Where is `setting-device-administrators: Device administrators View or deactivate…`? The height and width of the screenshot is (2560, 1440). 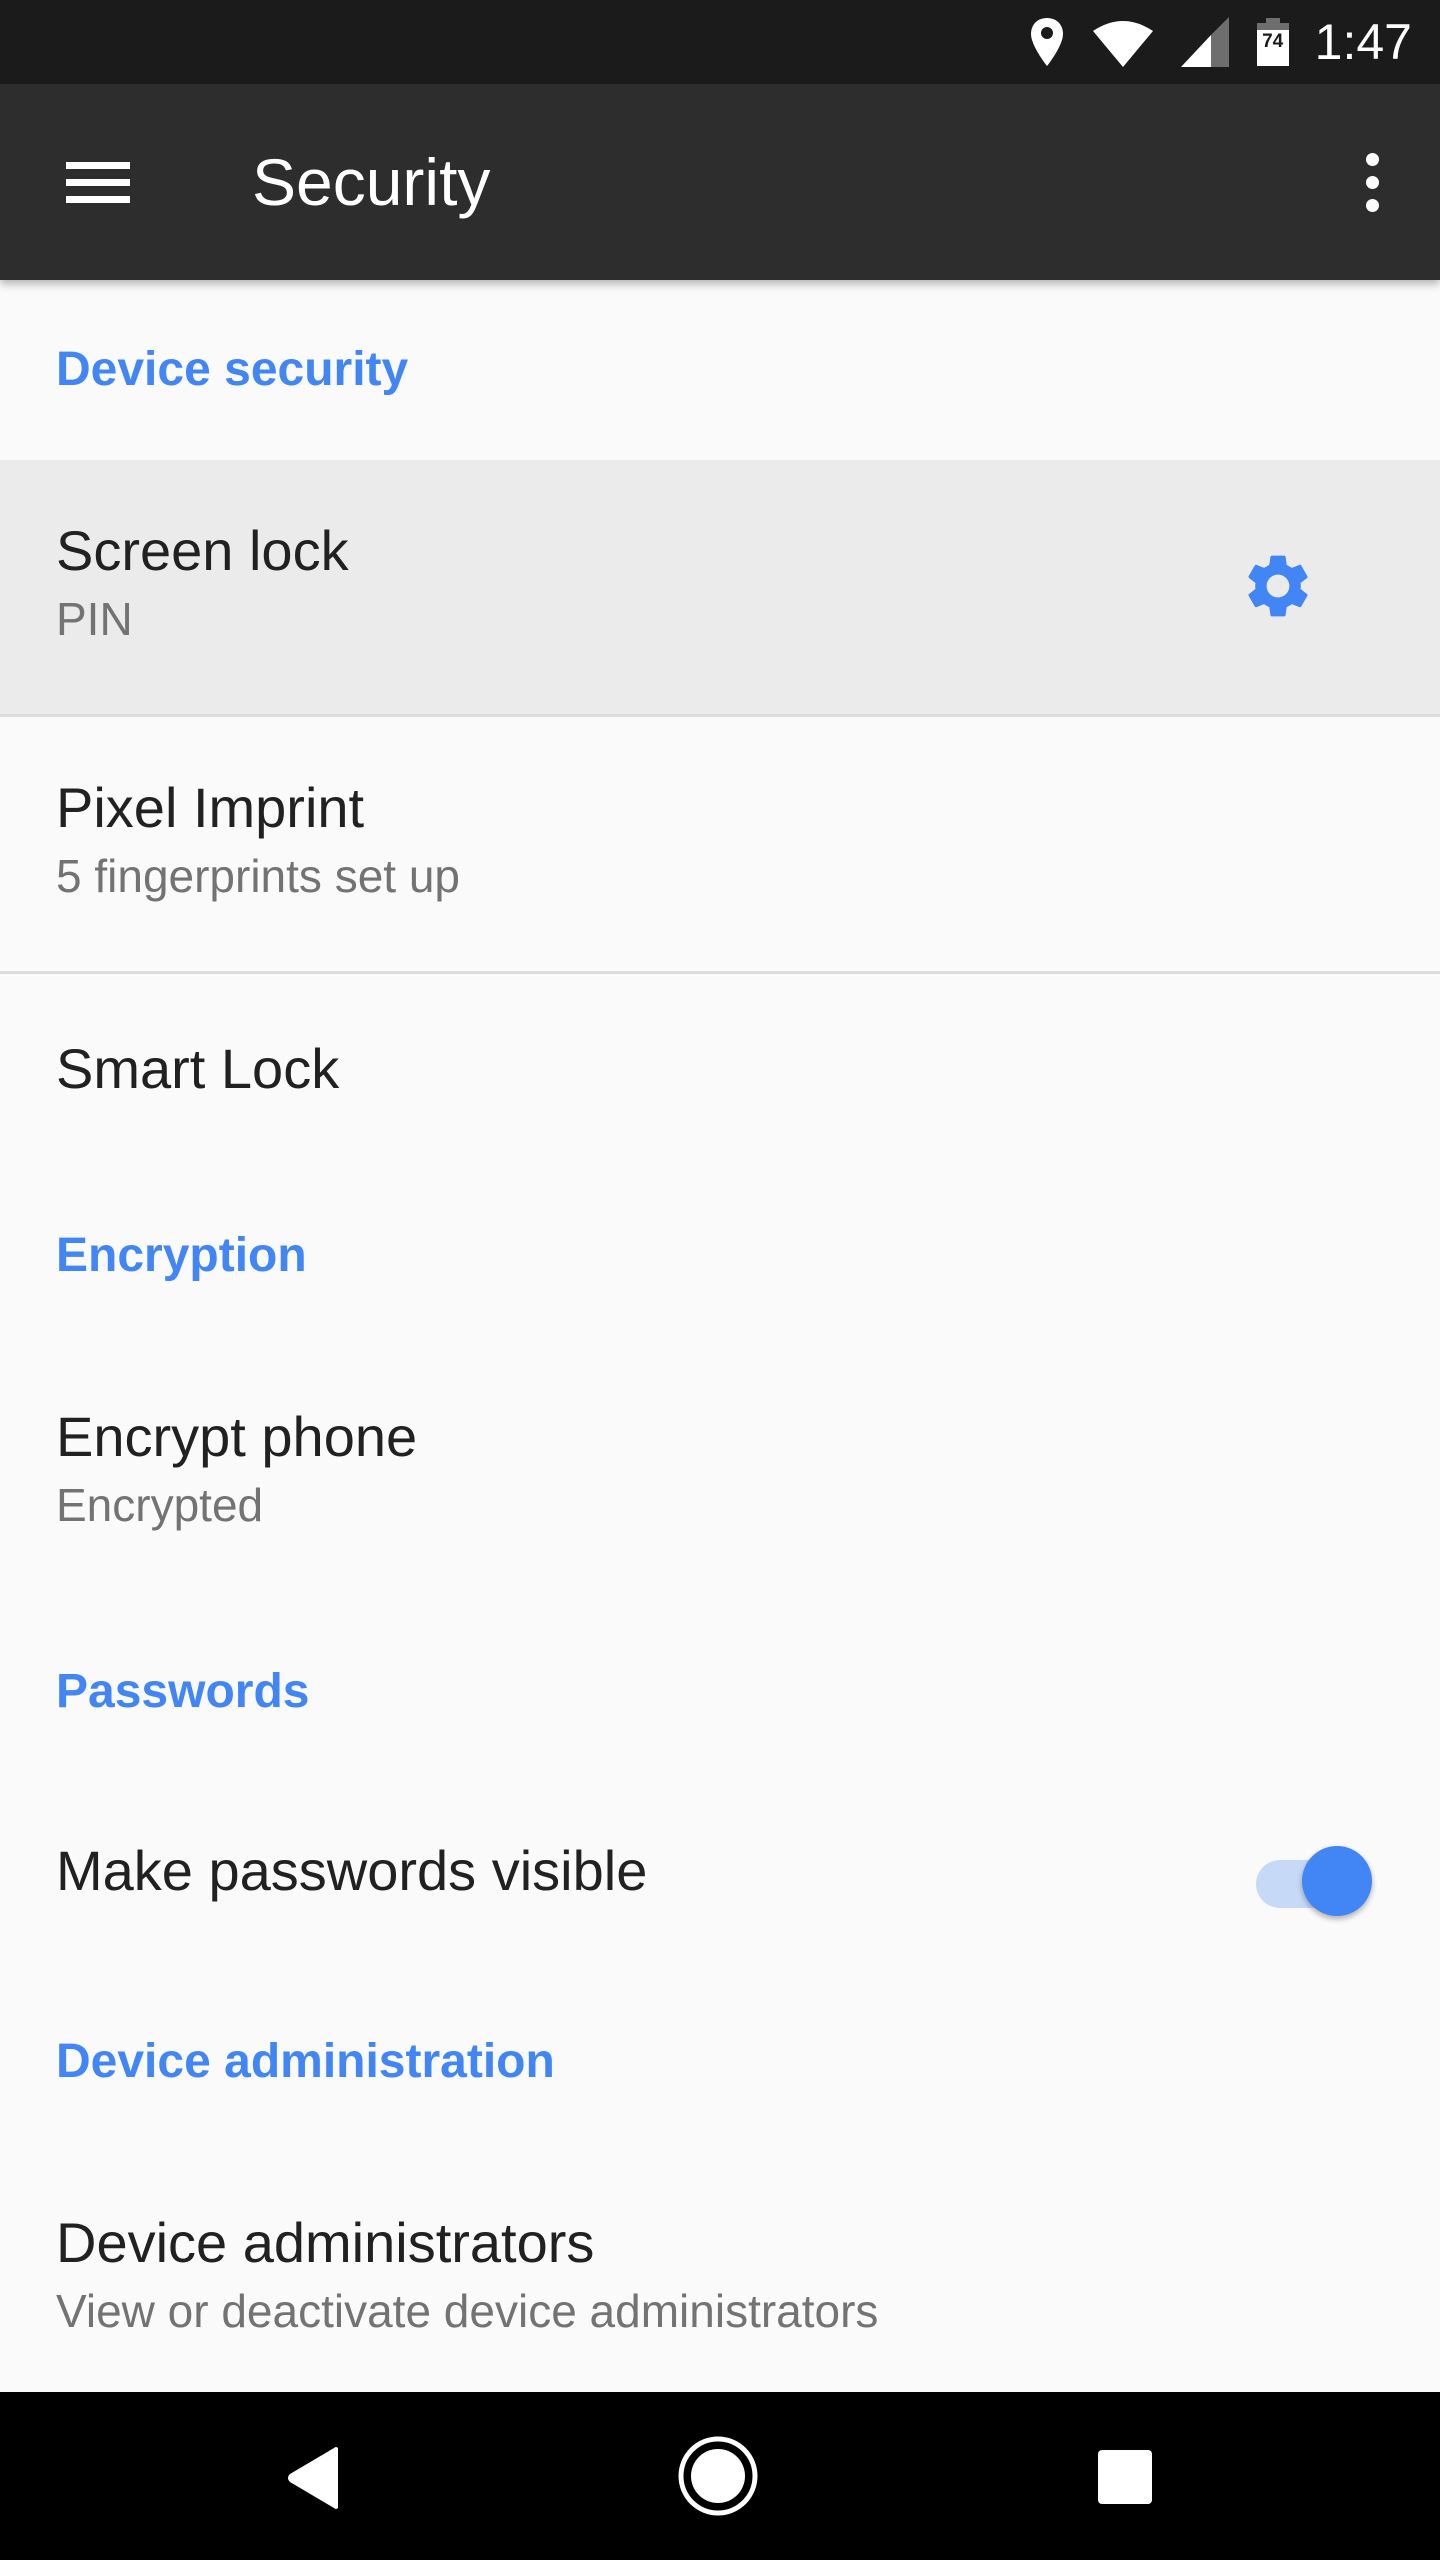
setting-device-administrators: Device administrators View or deactivate… is located at coordinates (720, 2272).